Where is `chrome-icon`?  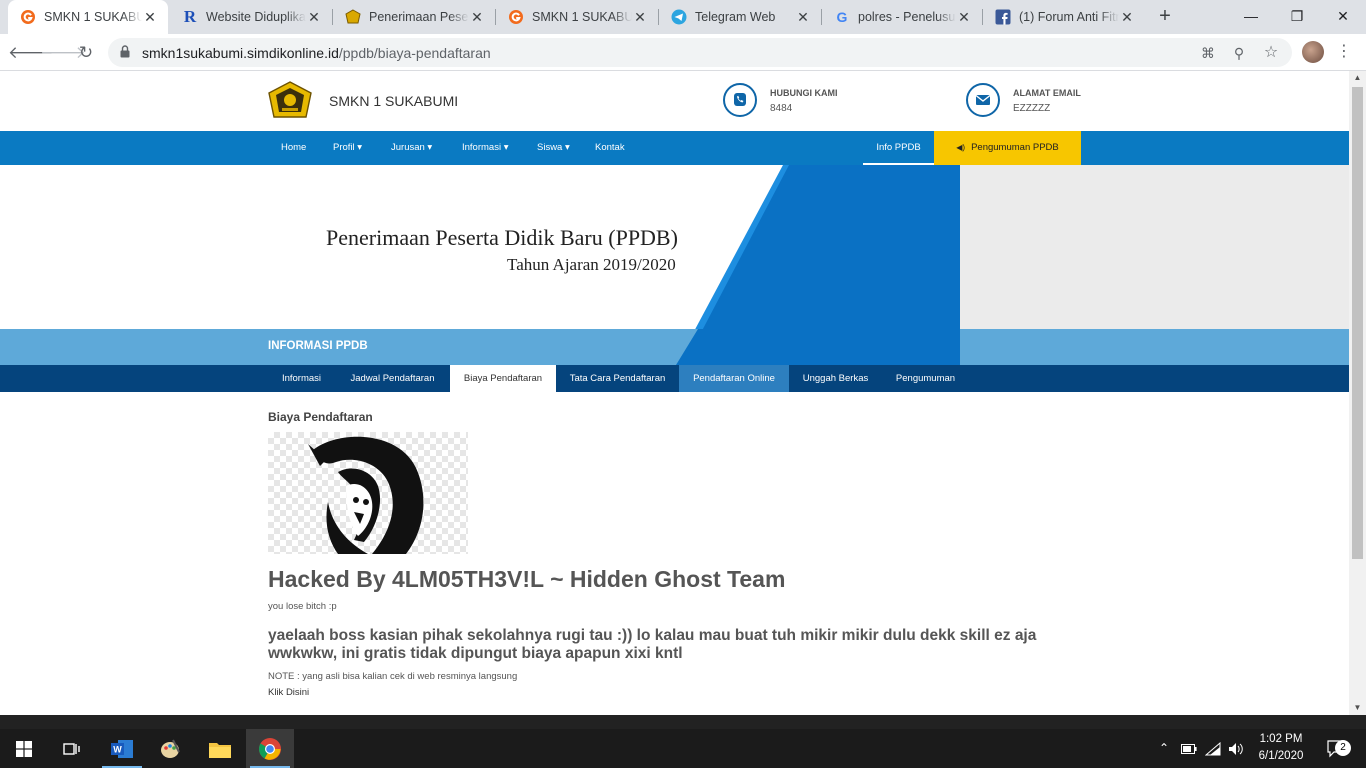 chrome-icon is located at coordinates (270, 748).